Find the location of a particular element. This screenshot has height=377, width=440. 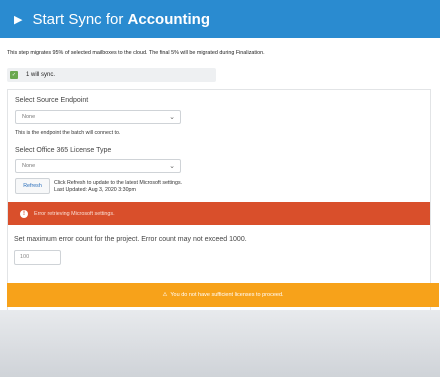

project-name: Accounting is located at coordinates (169, 19).